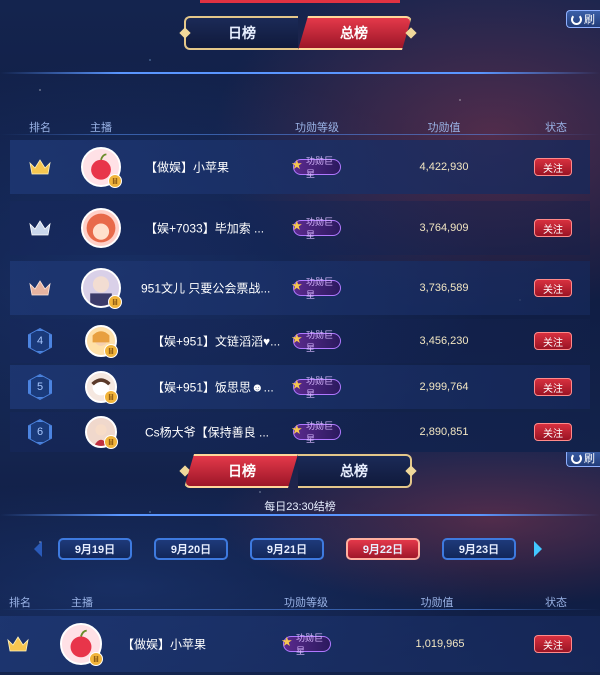 The image size is (600, 675). I want to click on table-row: 【娱+7033】毕加索 ... ★ 功勋巨星 3,764,909 关注, so click(300, 228).